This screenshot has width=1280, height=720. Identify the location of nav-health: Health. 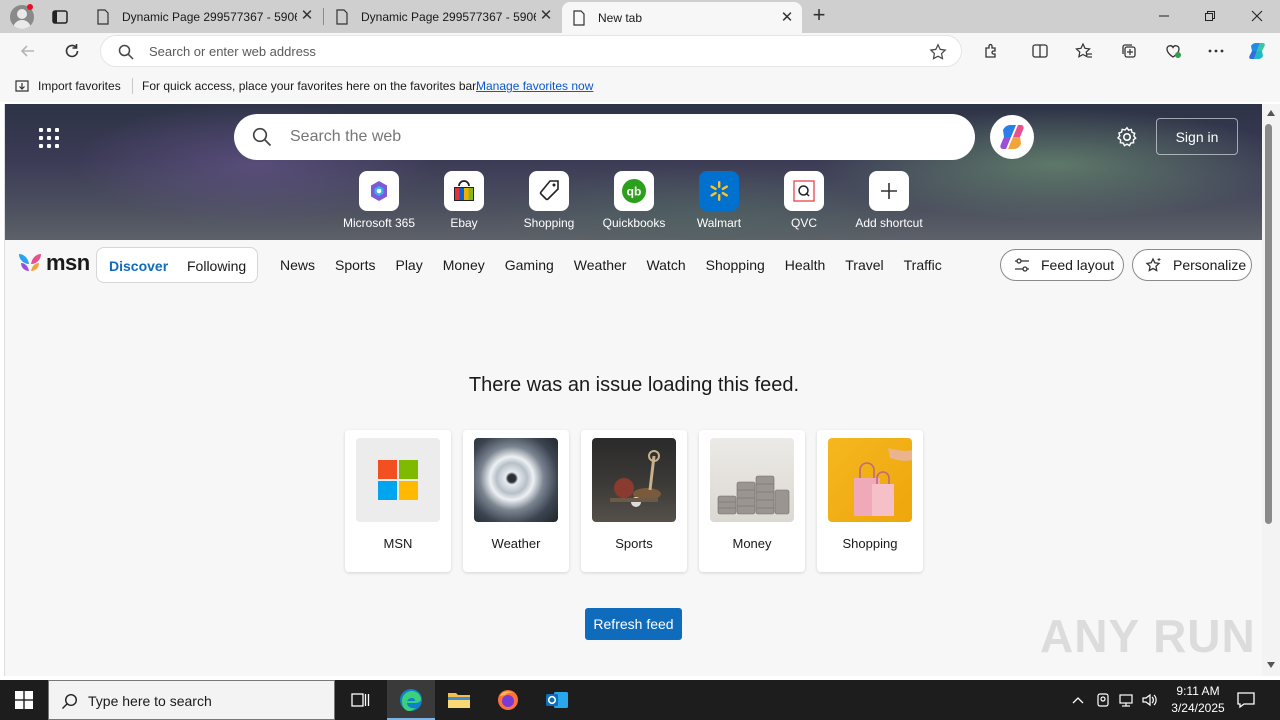
(805, 265).